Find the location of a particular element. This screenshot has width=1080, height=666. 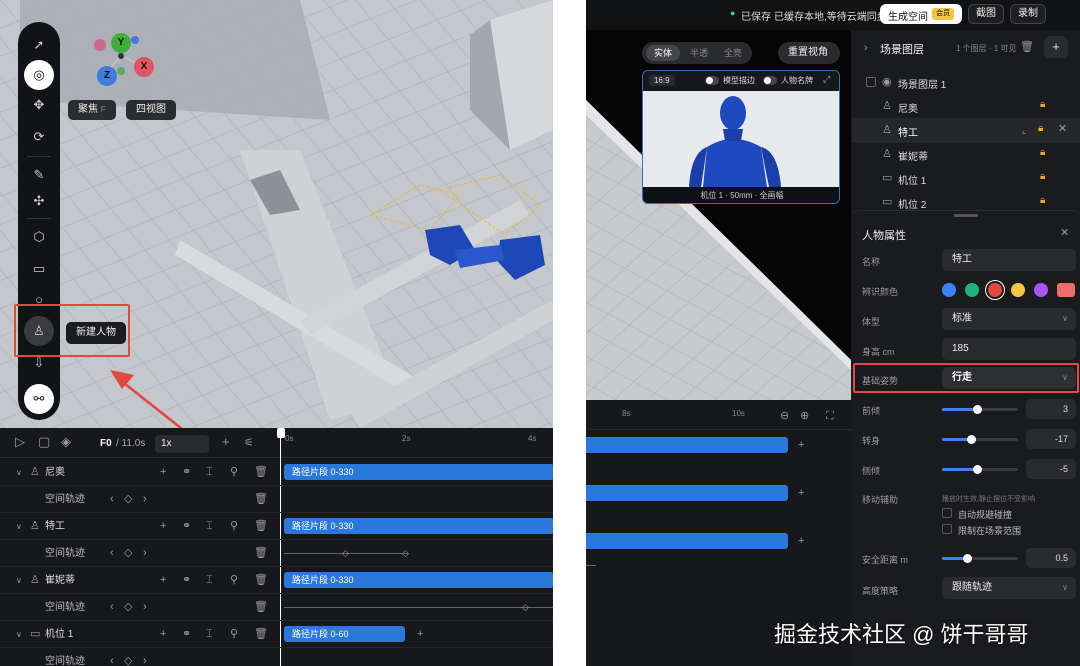

screenshot-button: 截图 is located at coordinates (986, 14).